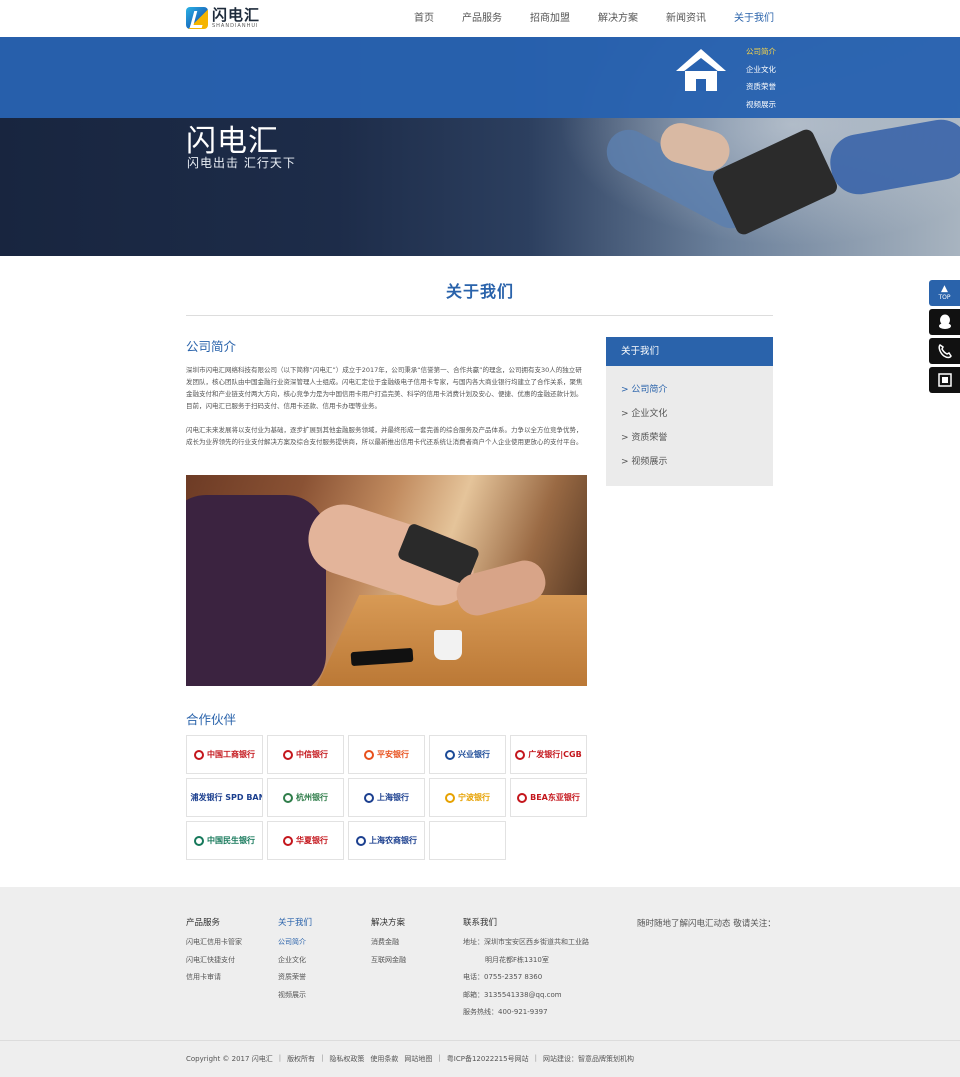  What do you see at coordinates (393, 797) in the screenshot?
I see `partner-name: 上海银行` at bounding box center [393, 797].